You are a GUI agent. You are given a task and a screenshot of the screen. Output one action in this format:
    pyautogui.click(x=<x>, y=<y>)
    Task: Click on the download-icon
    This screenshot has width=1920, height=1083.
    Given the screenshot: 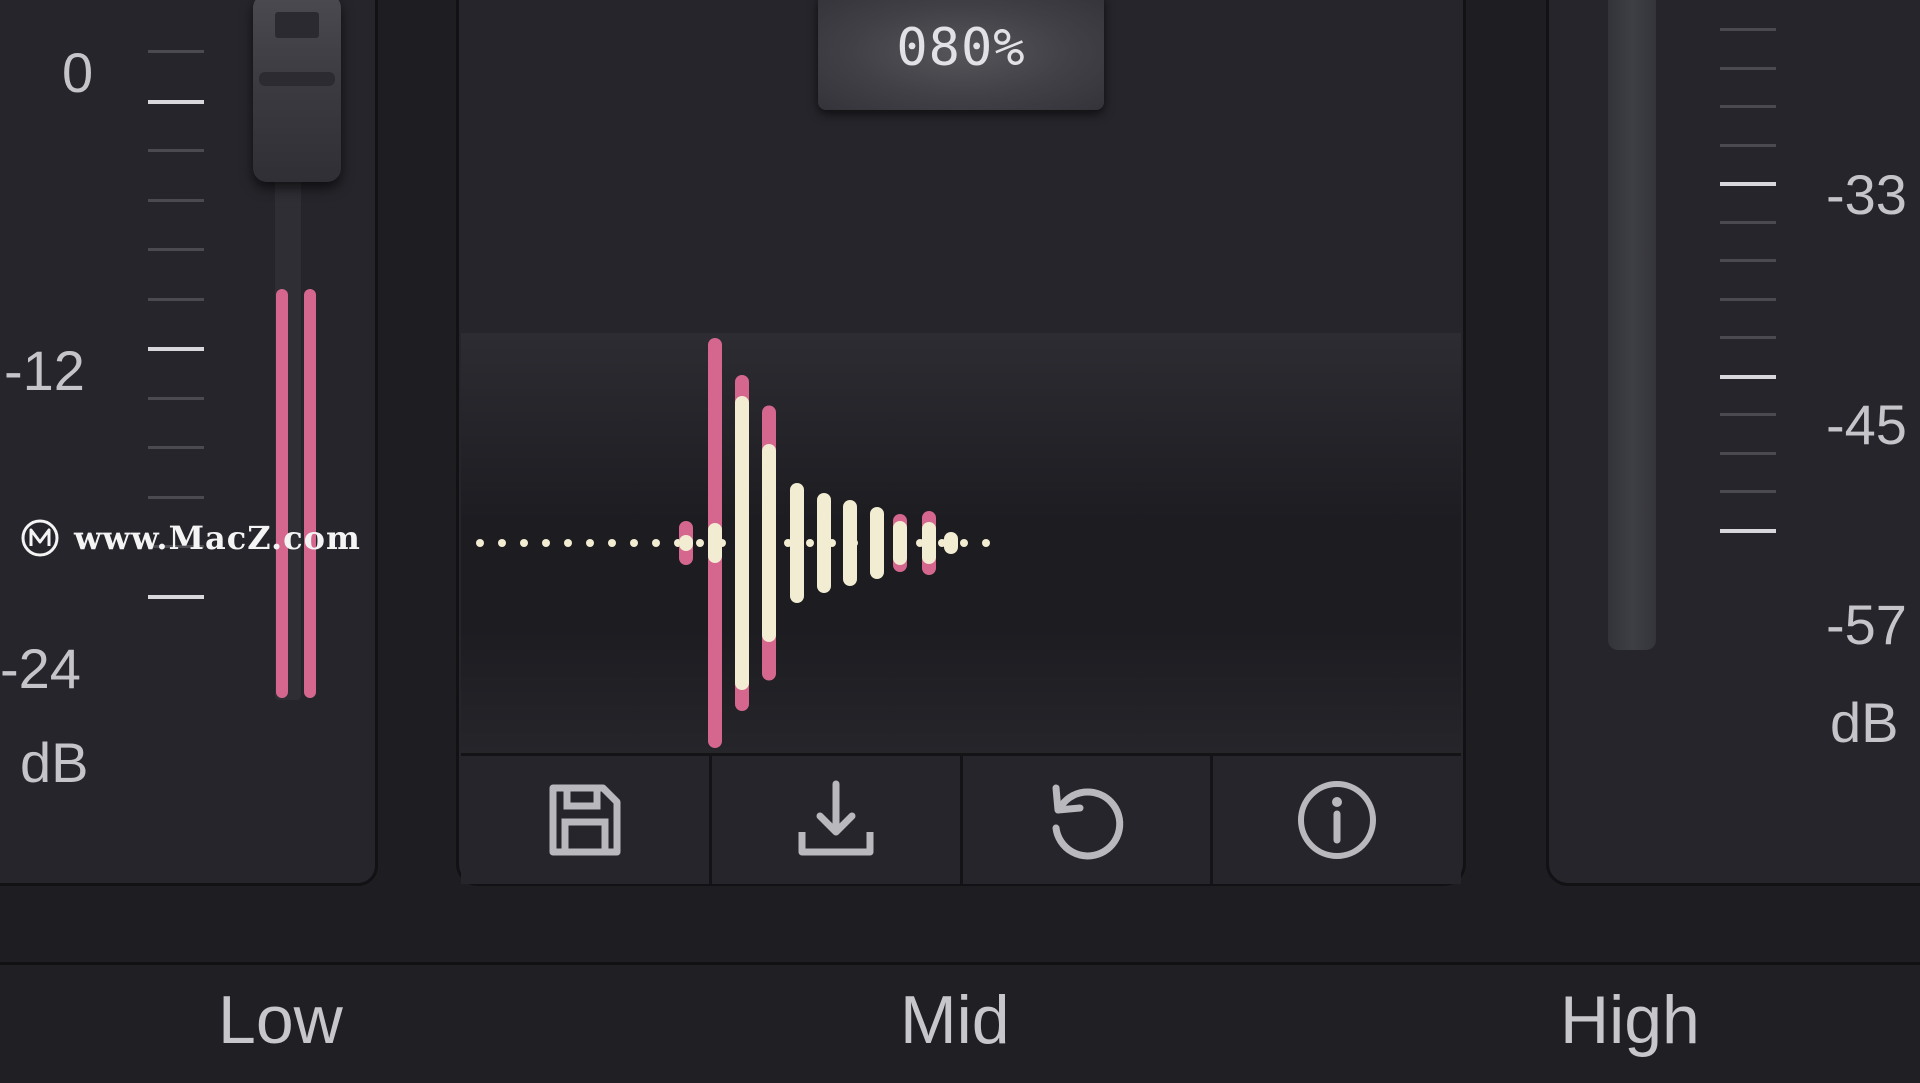 What is the action you would take?
    pyautogui.click(x=836, y=818)
    